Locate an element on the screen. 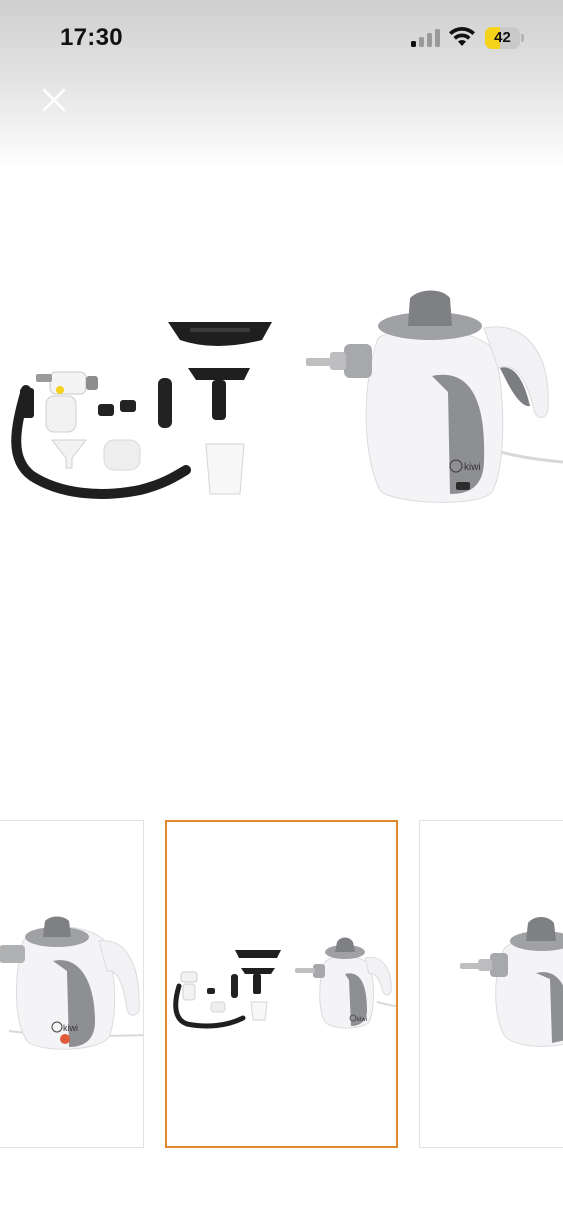  thumbnail-1-brand: kiwi is located at coordinates (70, 1028).